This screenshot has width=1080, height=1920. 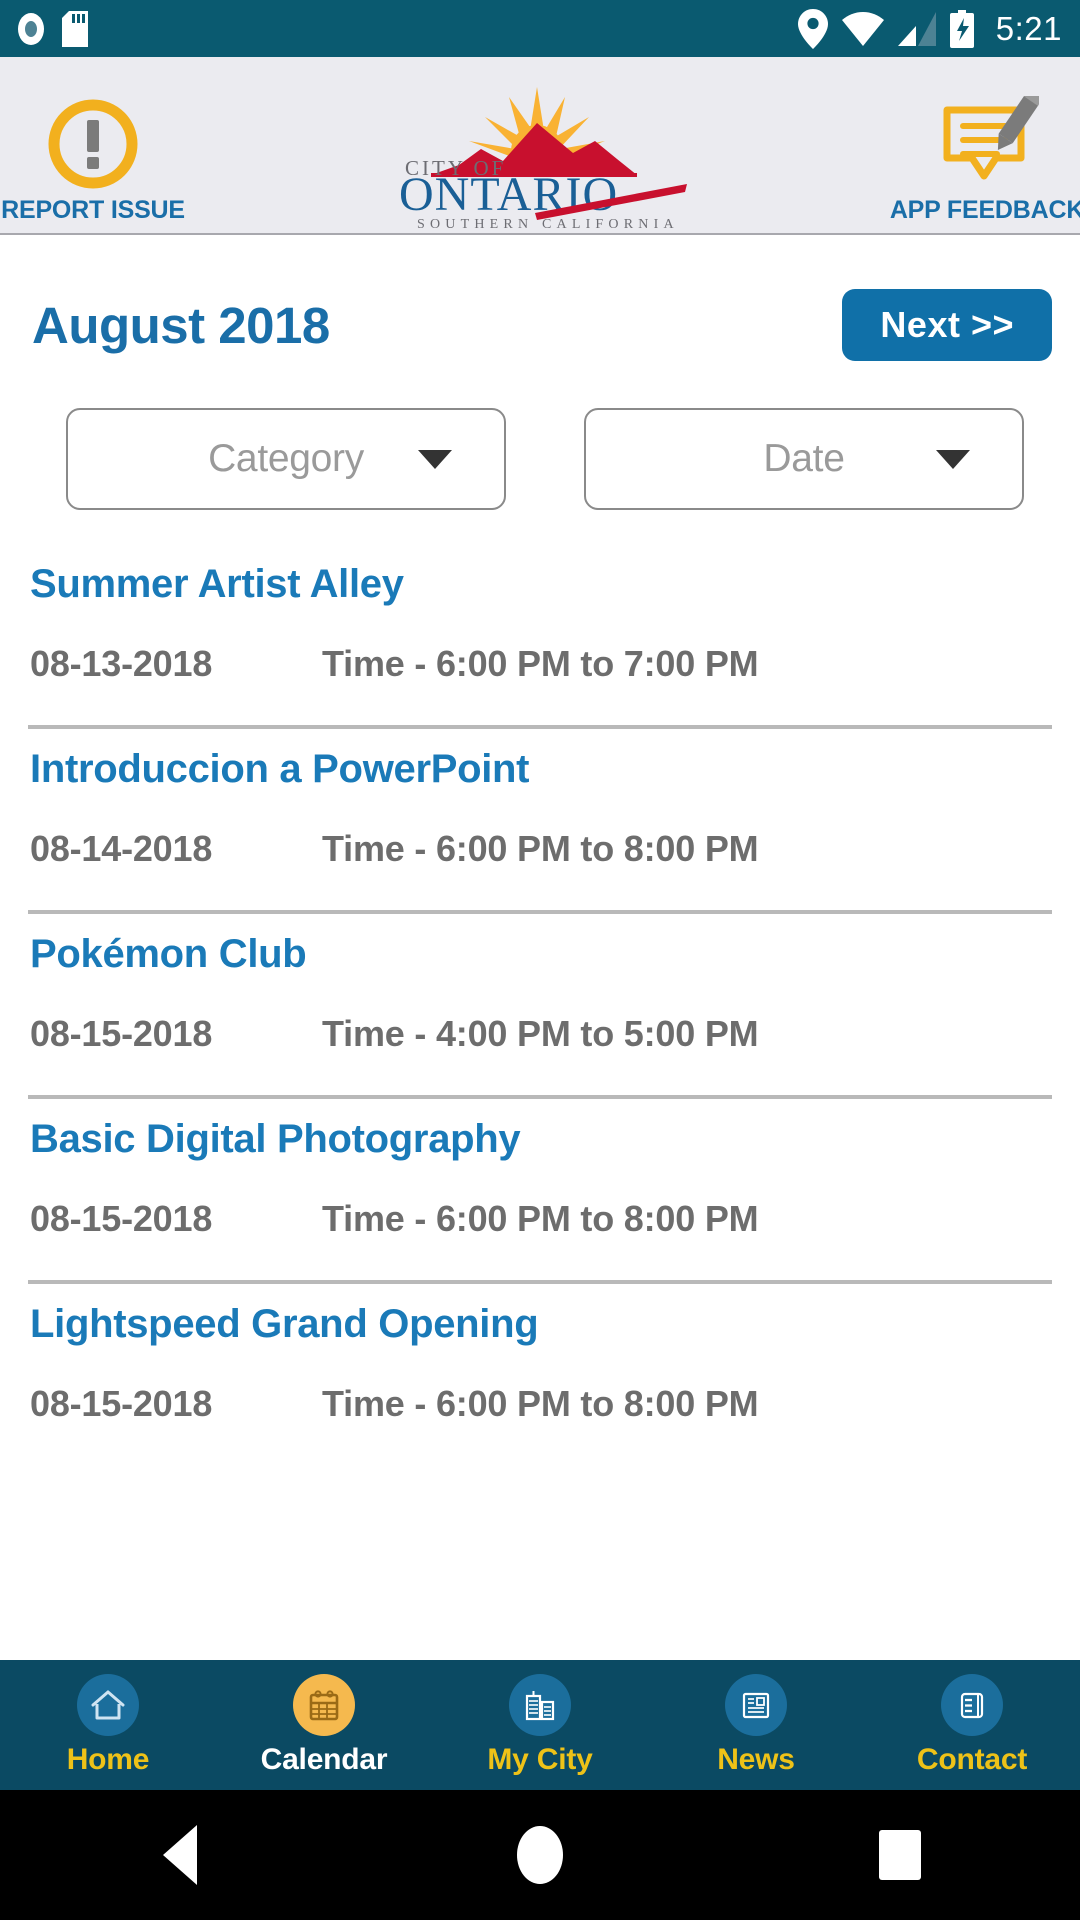 I want to click on home-icon, so click(x=108, y=1704).